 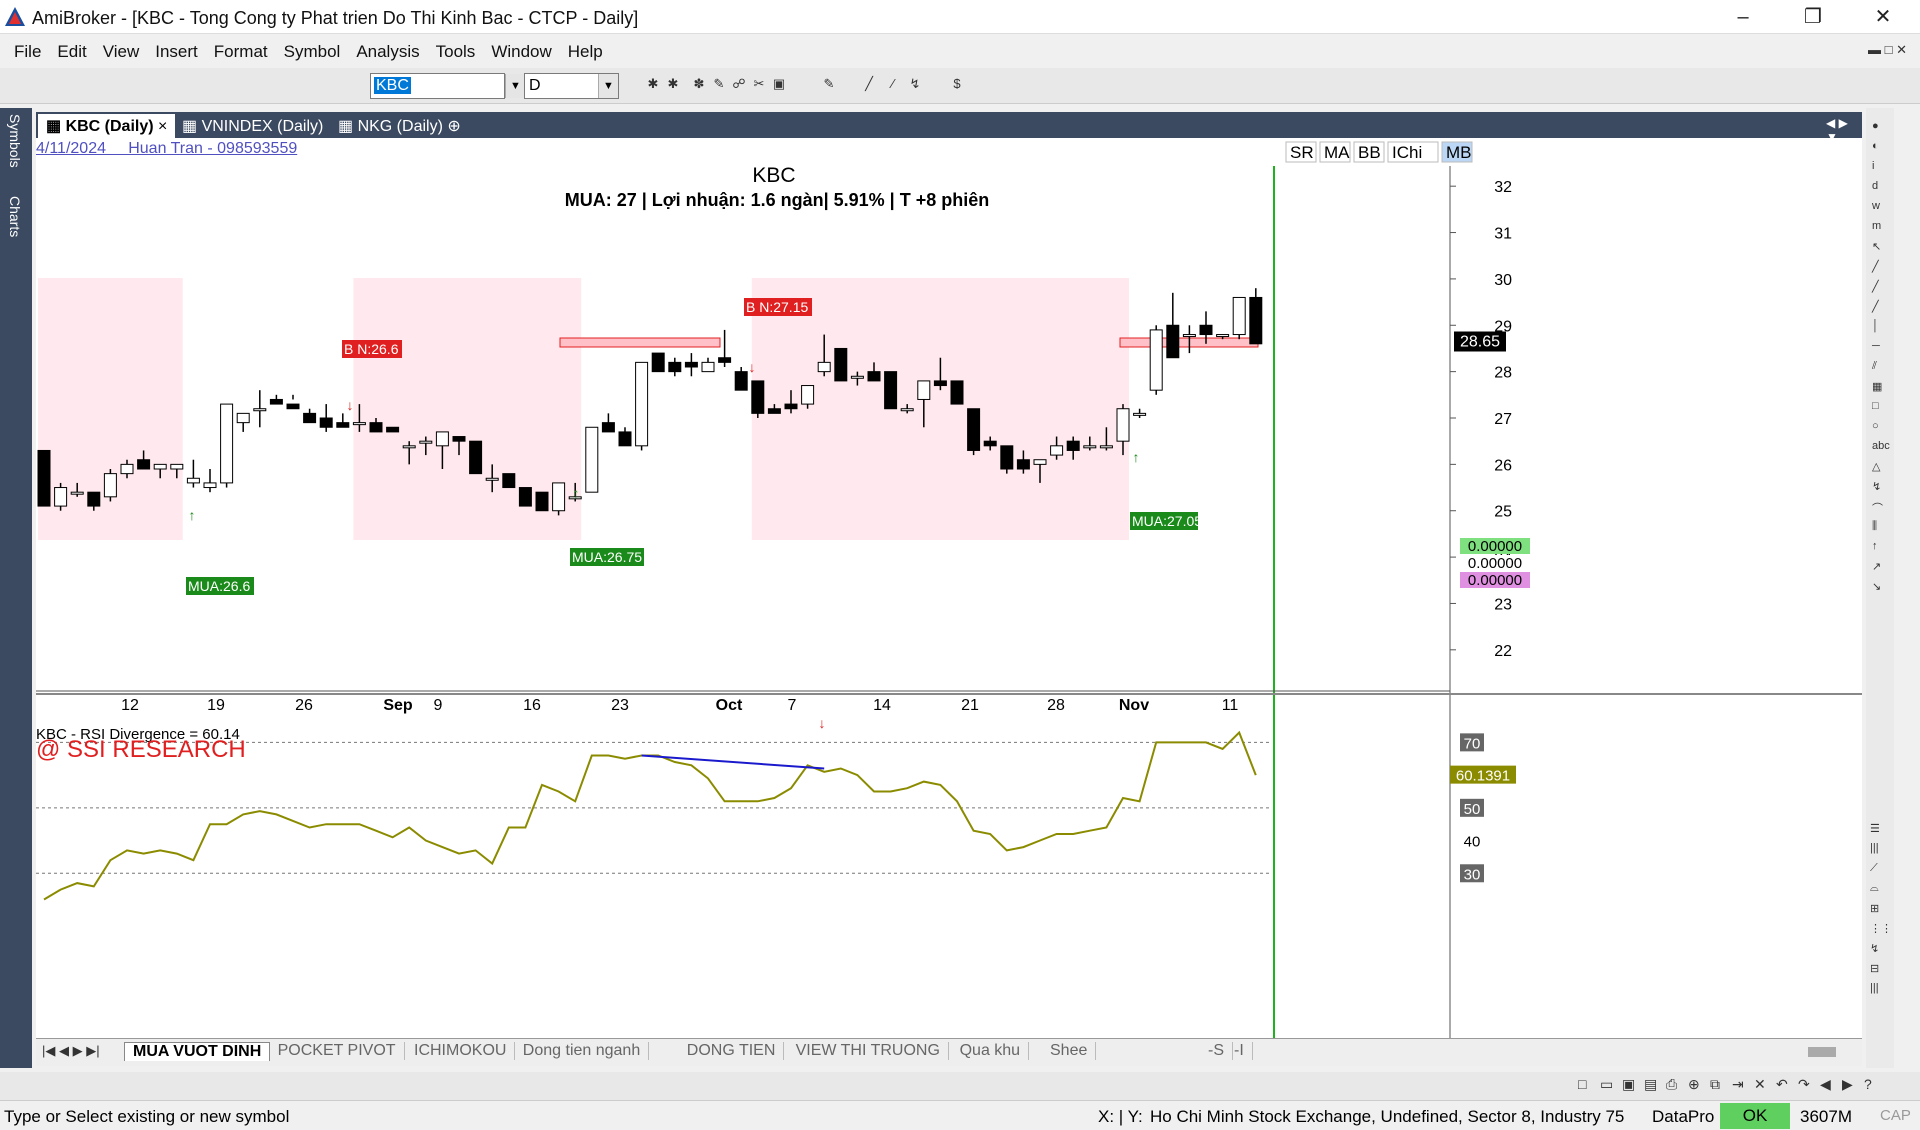 I want to click on menu-symbol: Symbol, so click(x=312, y=52).